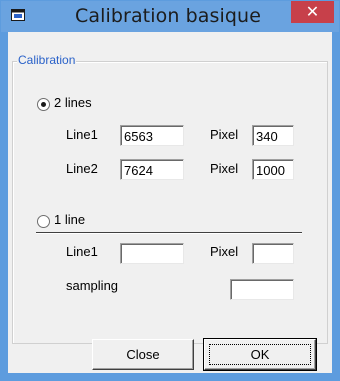  What do you see at coordinates (73, 102) in the screenshot?
I see `two-lines-label: 2 lines` at bounding box center [73, 102].